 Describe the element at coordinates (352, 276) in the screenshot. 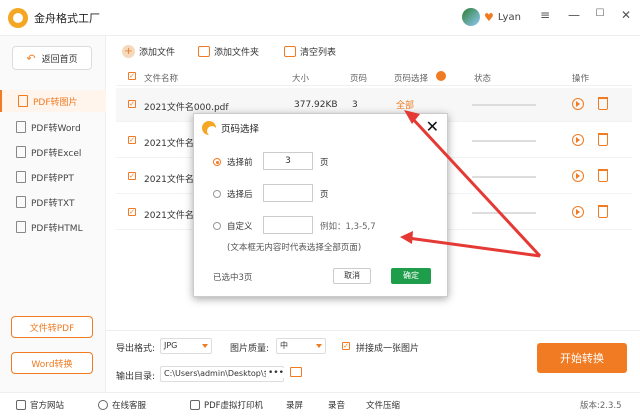

I see `cancel-button: 取消` at that location.